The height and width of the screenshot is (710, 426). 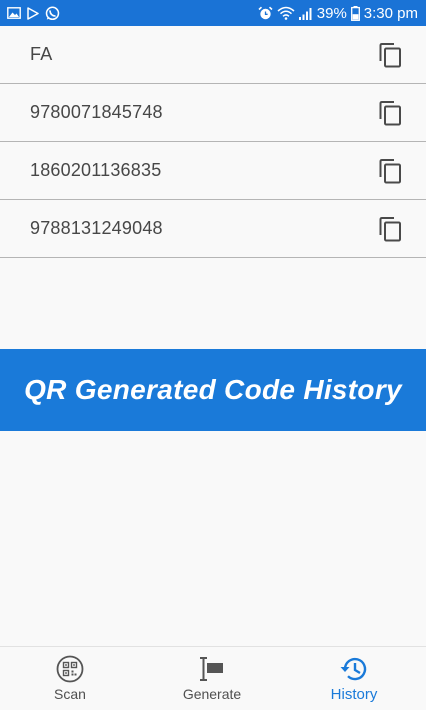 I want to click on nav-label: History, so click(x=354, y=694).